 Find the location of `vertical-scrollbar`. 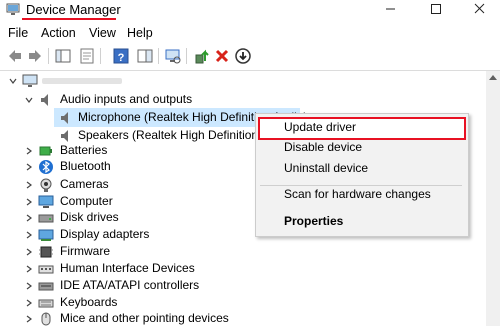

vertical-scrollbar is located at coordinates (493, 198).